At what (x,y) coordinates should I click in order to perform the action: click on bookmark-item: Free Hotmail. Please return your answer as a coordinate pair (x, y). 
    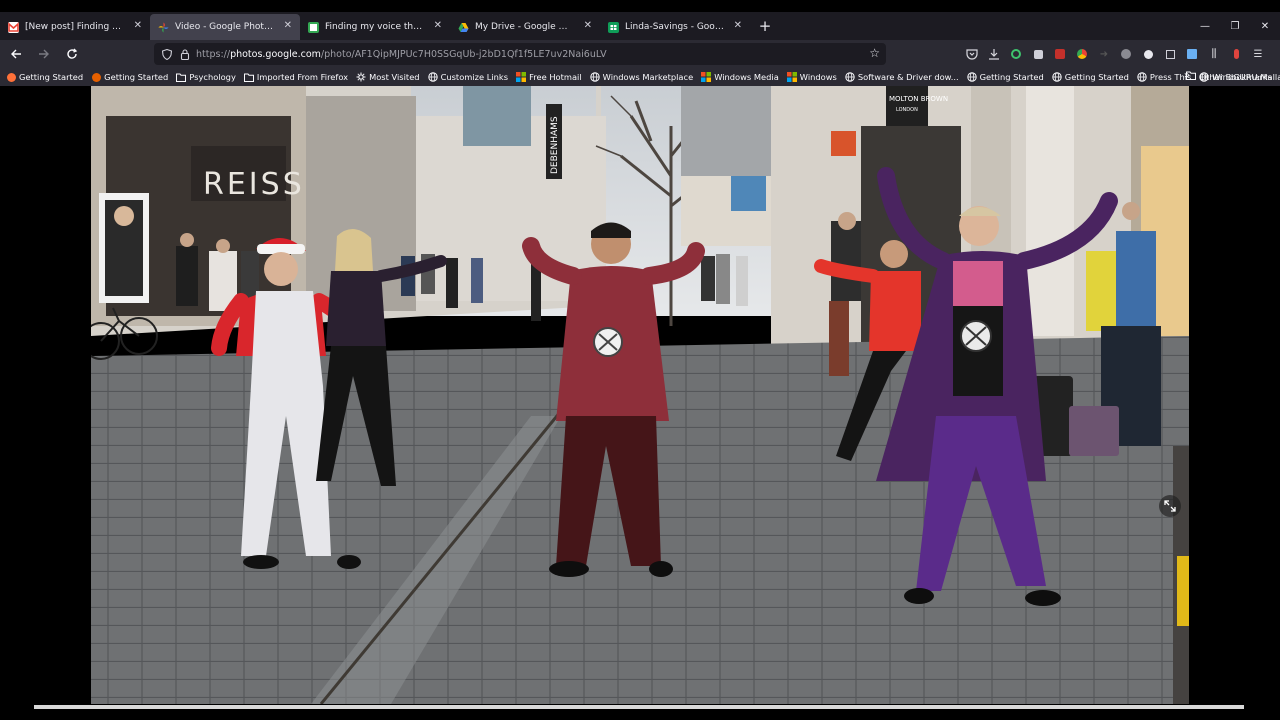
    Looking at the image, I should click on (549, 77).